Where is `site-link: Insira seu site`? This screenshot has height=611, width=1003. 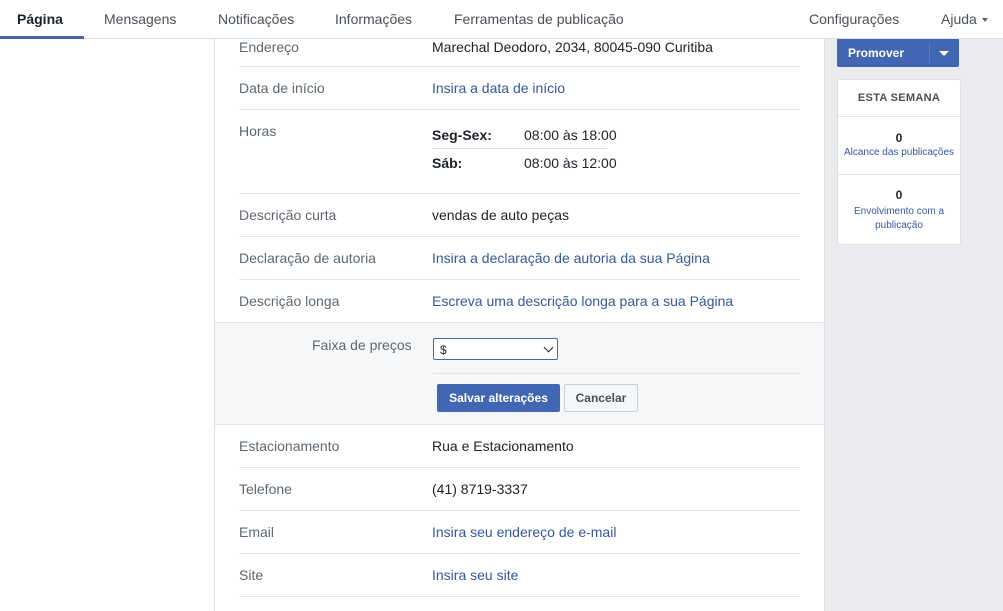
site-link: Insira seu site is located at coordinates (475, 575).